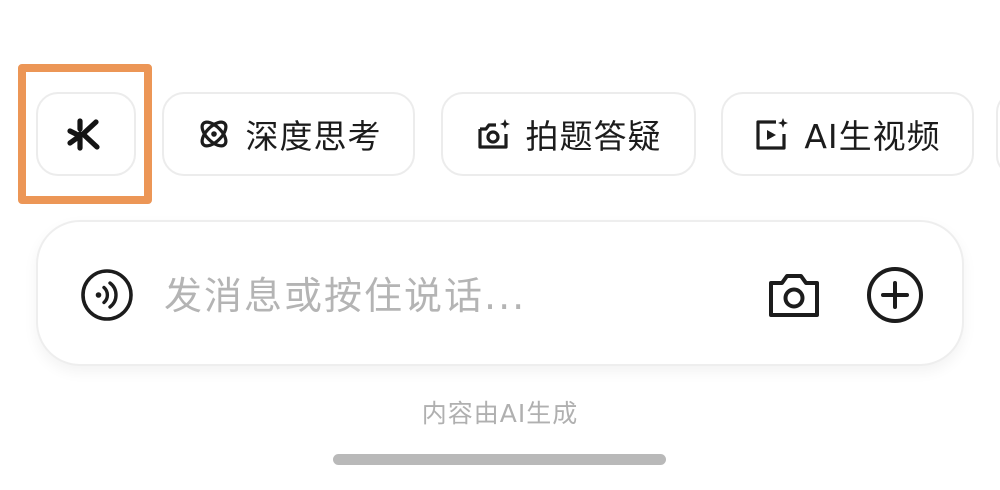  What do you see at coordinates (107, 295) in the screenshot?
I see `voice-input-button` at bounding box center [107, 295].